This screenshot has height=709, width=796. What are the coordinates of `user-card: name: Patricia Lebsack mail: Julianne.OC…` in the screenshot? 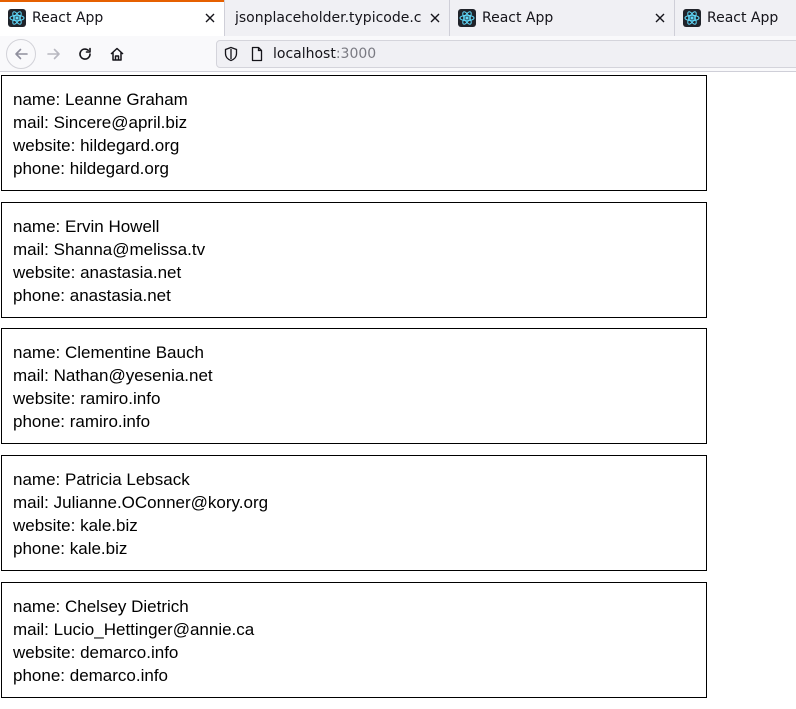 It's located at (354, 513).